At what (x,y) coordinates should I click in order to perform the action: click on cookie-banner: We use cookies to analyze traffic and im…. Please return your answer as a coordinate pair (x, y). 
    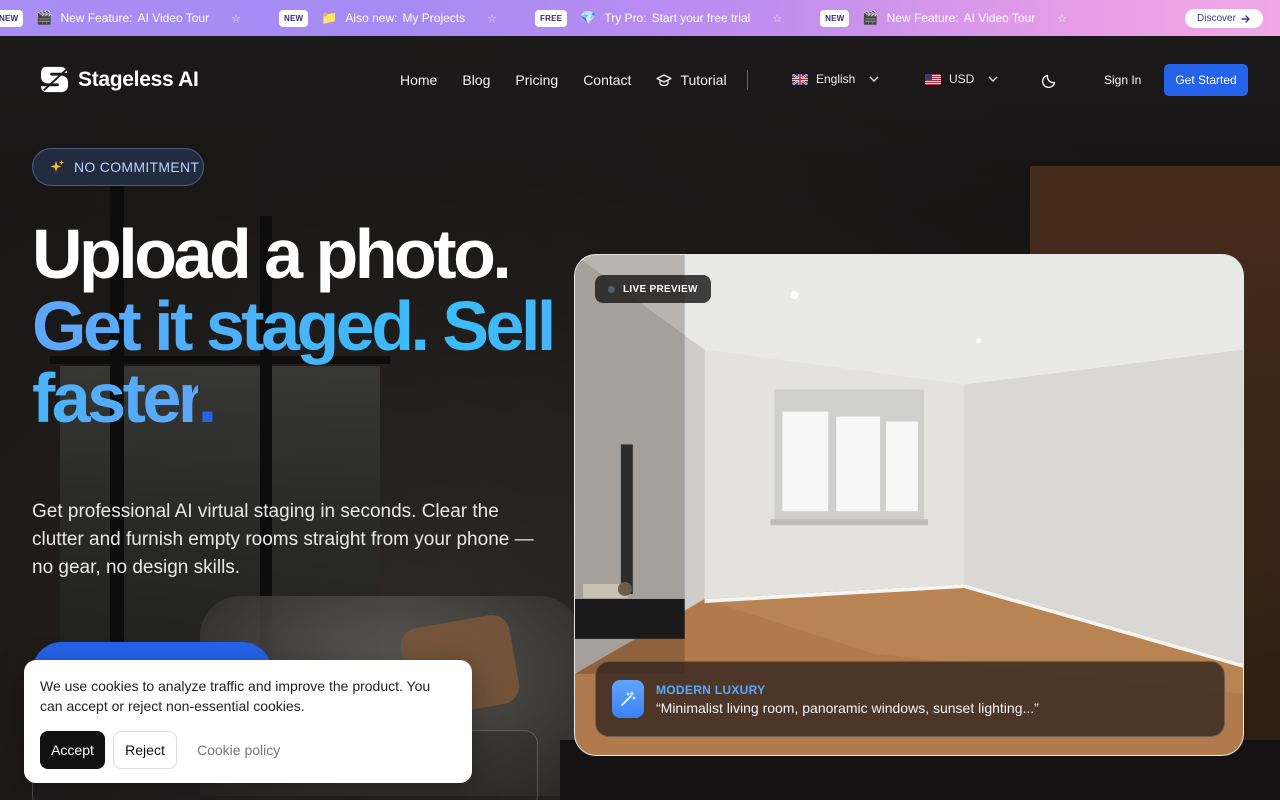
    Looking at the image, I should click on (248, 721).